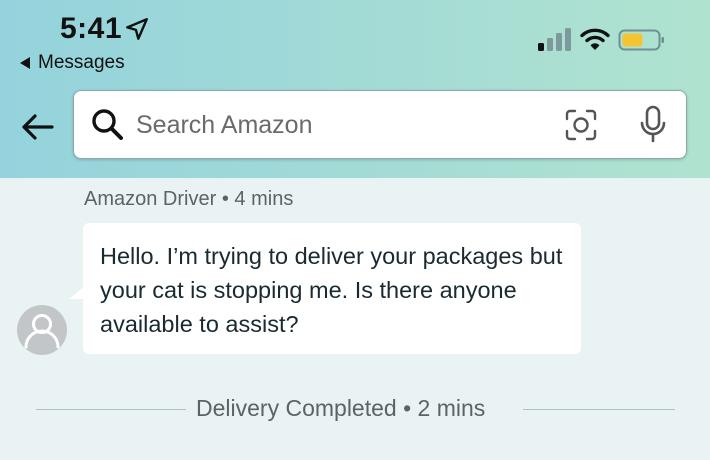 This screenshot has height=460, width=710. I want to click on battery-level, so click(632, 40).